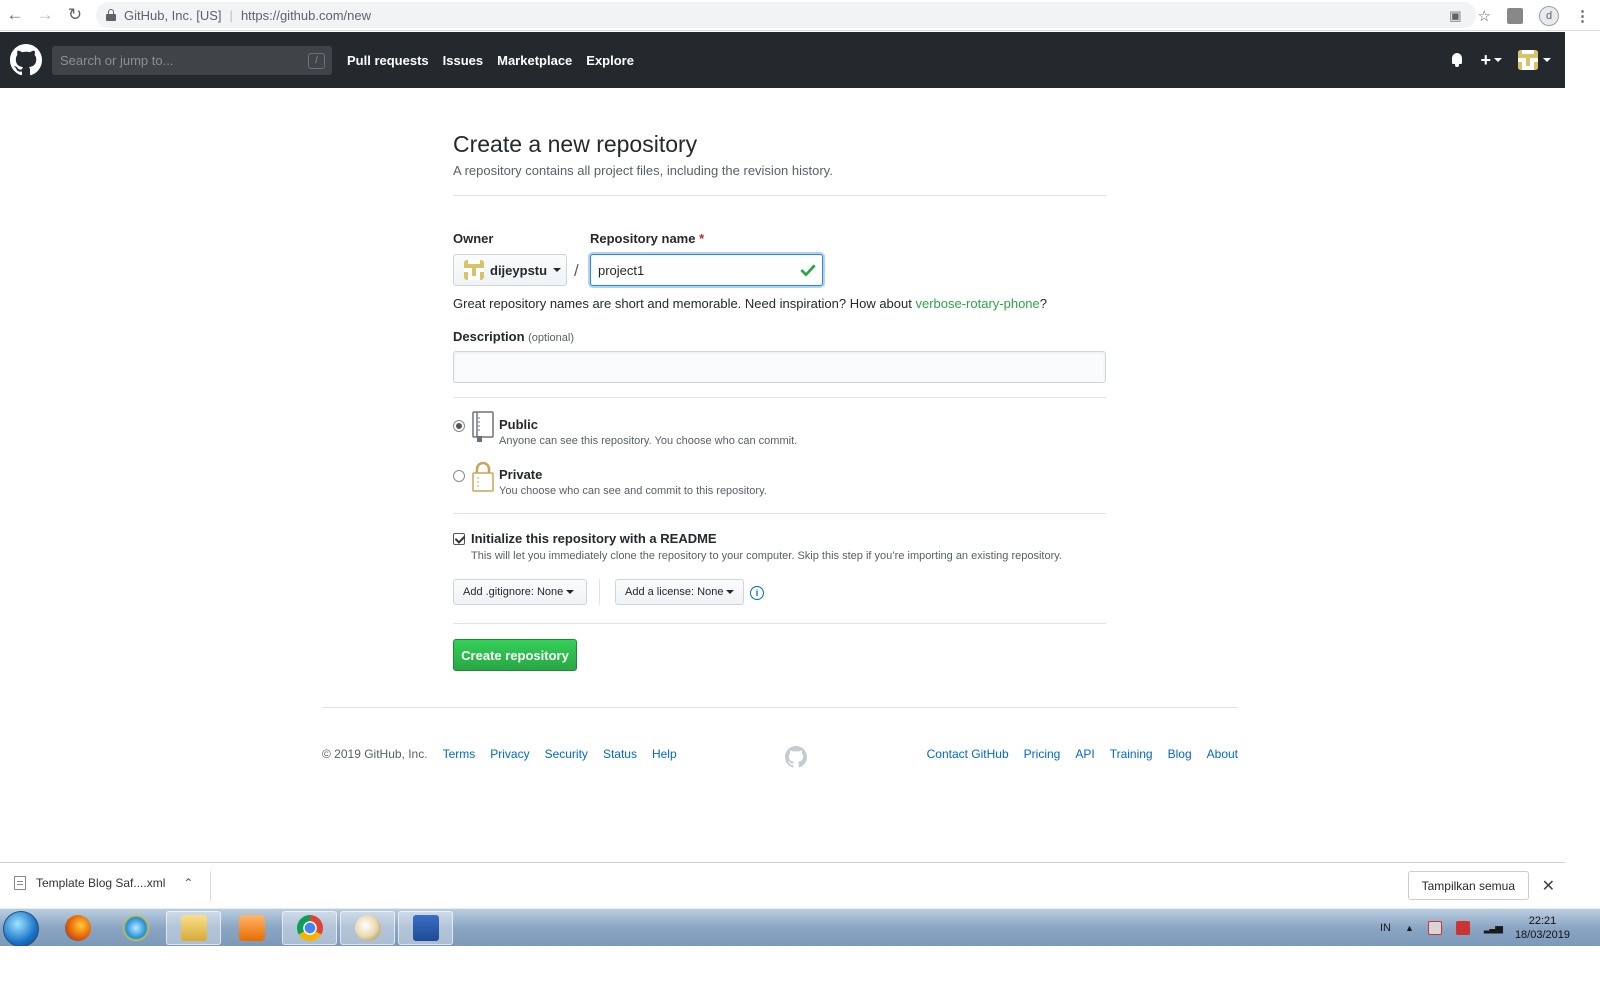 The height and width of the screenshot is (1000, 1600). I want to click on name-suggestion-link: verbose-rotary-phone, so click(977, 303).